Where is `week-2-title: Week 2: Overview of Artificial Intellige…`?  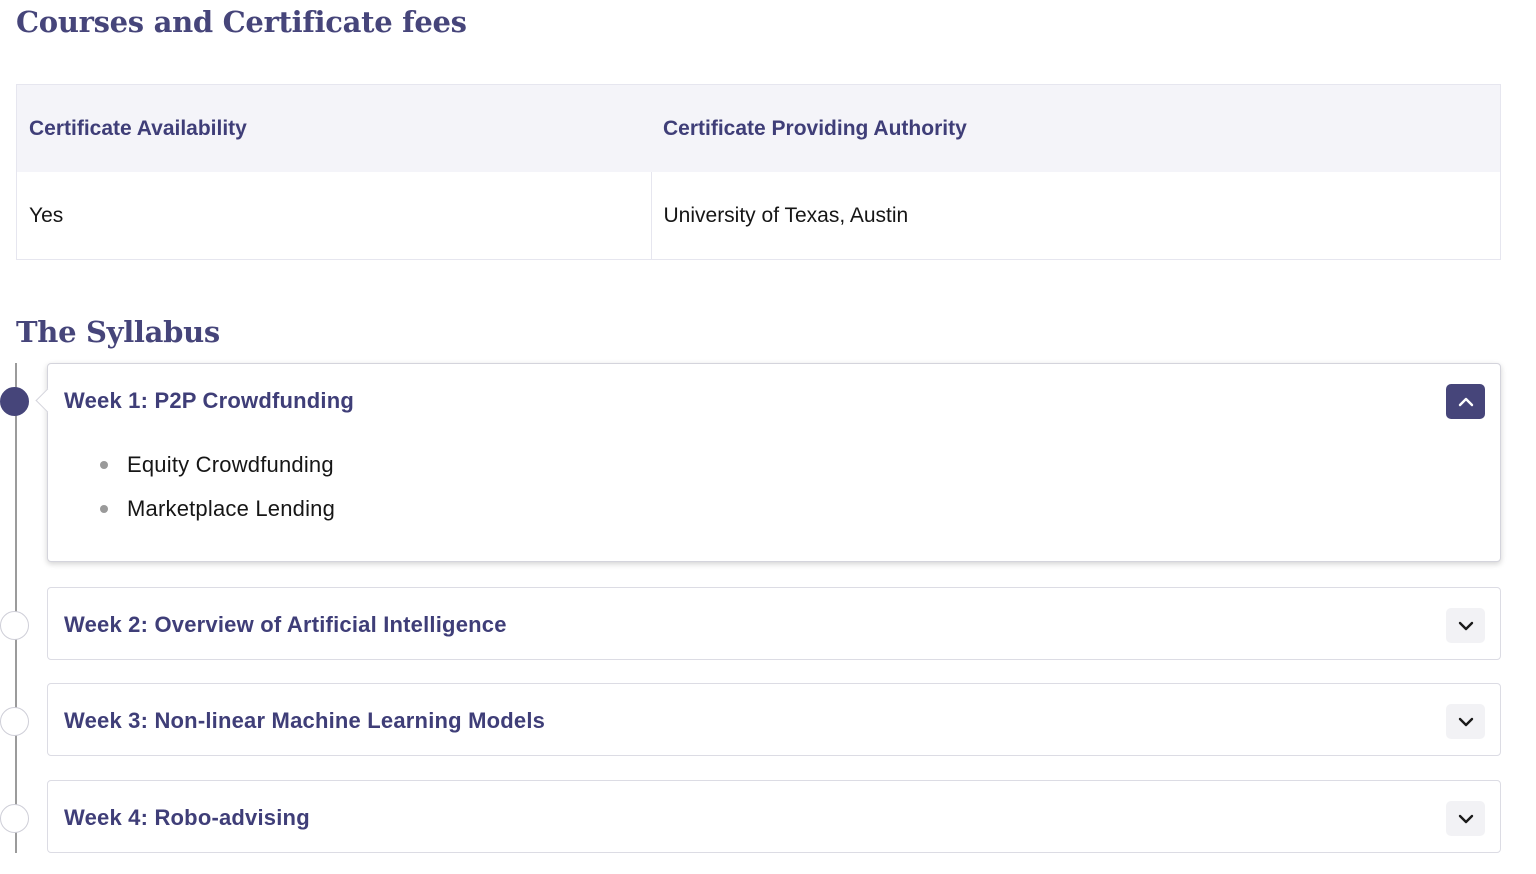 week-2-title: Week 2: Overview of Artificial Intellige… is located at coordinates (285, 625).